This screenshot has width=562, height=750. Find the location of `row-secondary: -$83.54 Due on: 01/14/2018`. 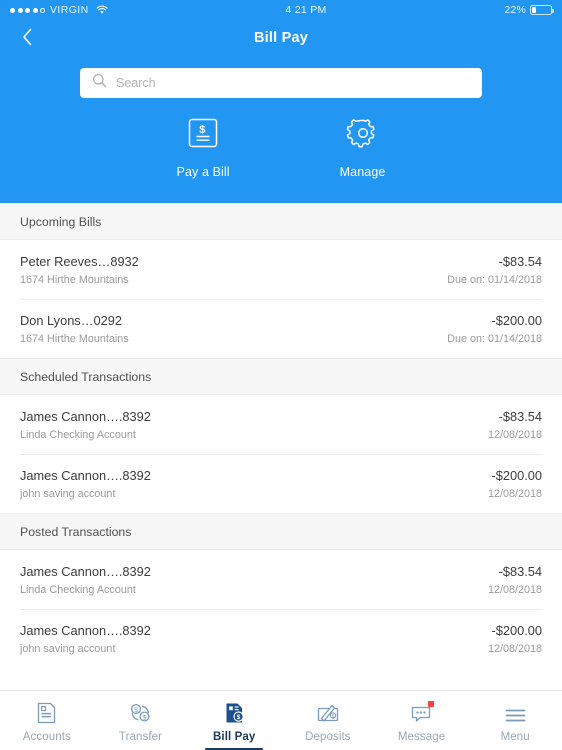

row-secondary: -$83.54 Due on: 01/14/2018 is located at coordinates (494, 270).